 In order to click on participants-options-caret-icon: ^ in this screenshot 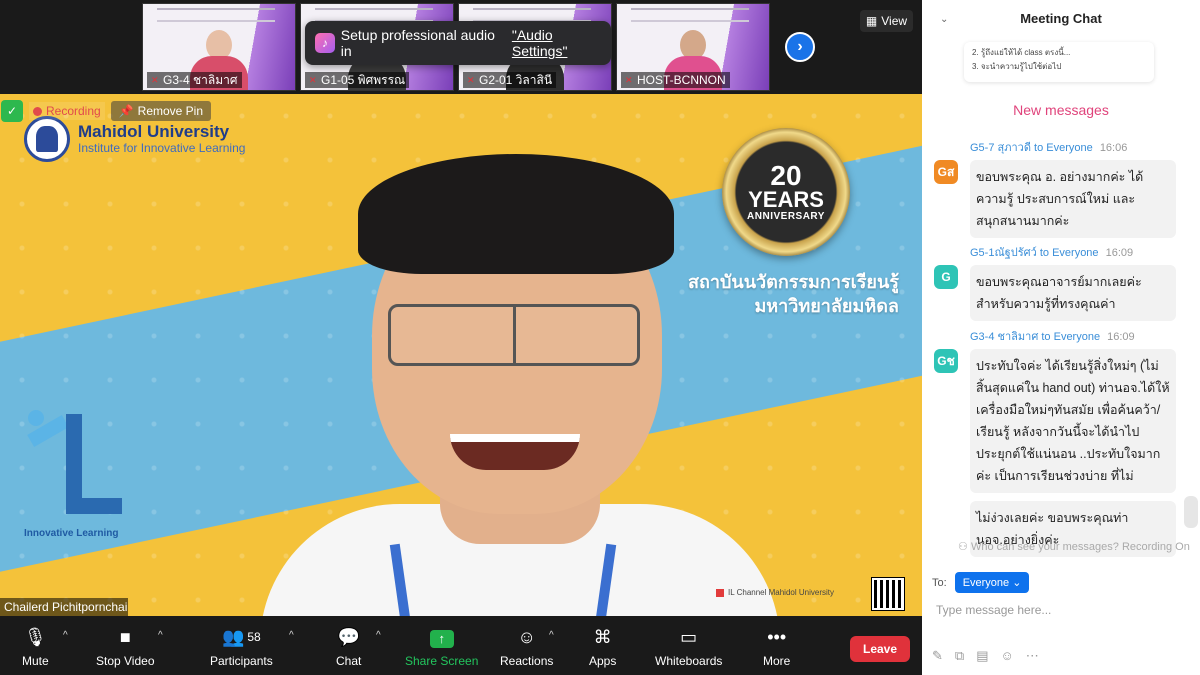, I will do `click(291, 635)`.